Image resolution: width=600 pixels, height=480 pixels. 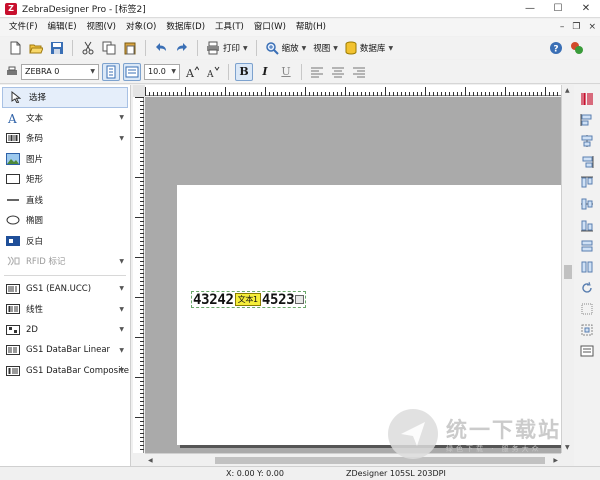 What do you see at coordinates (65, 350) in the screenshot?
I see `tool-databar-linear: GS1 DataBar Linear ▼` at bounding box center [65, 350].